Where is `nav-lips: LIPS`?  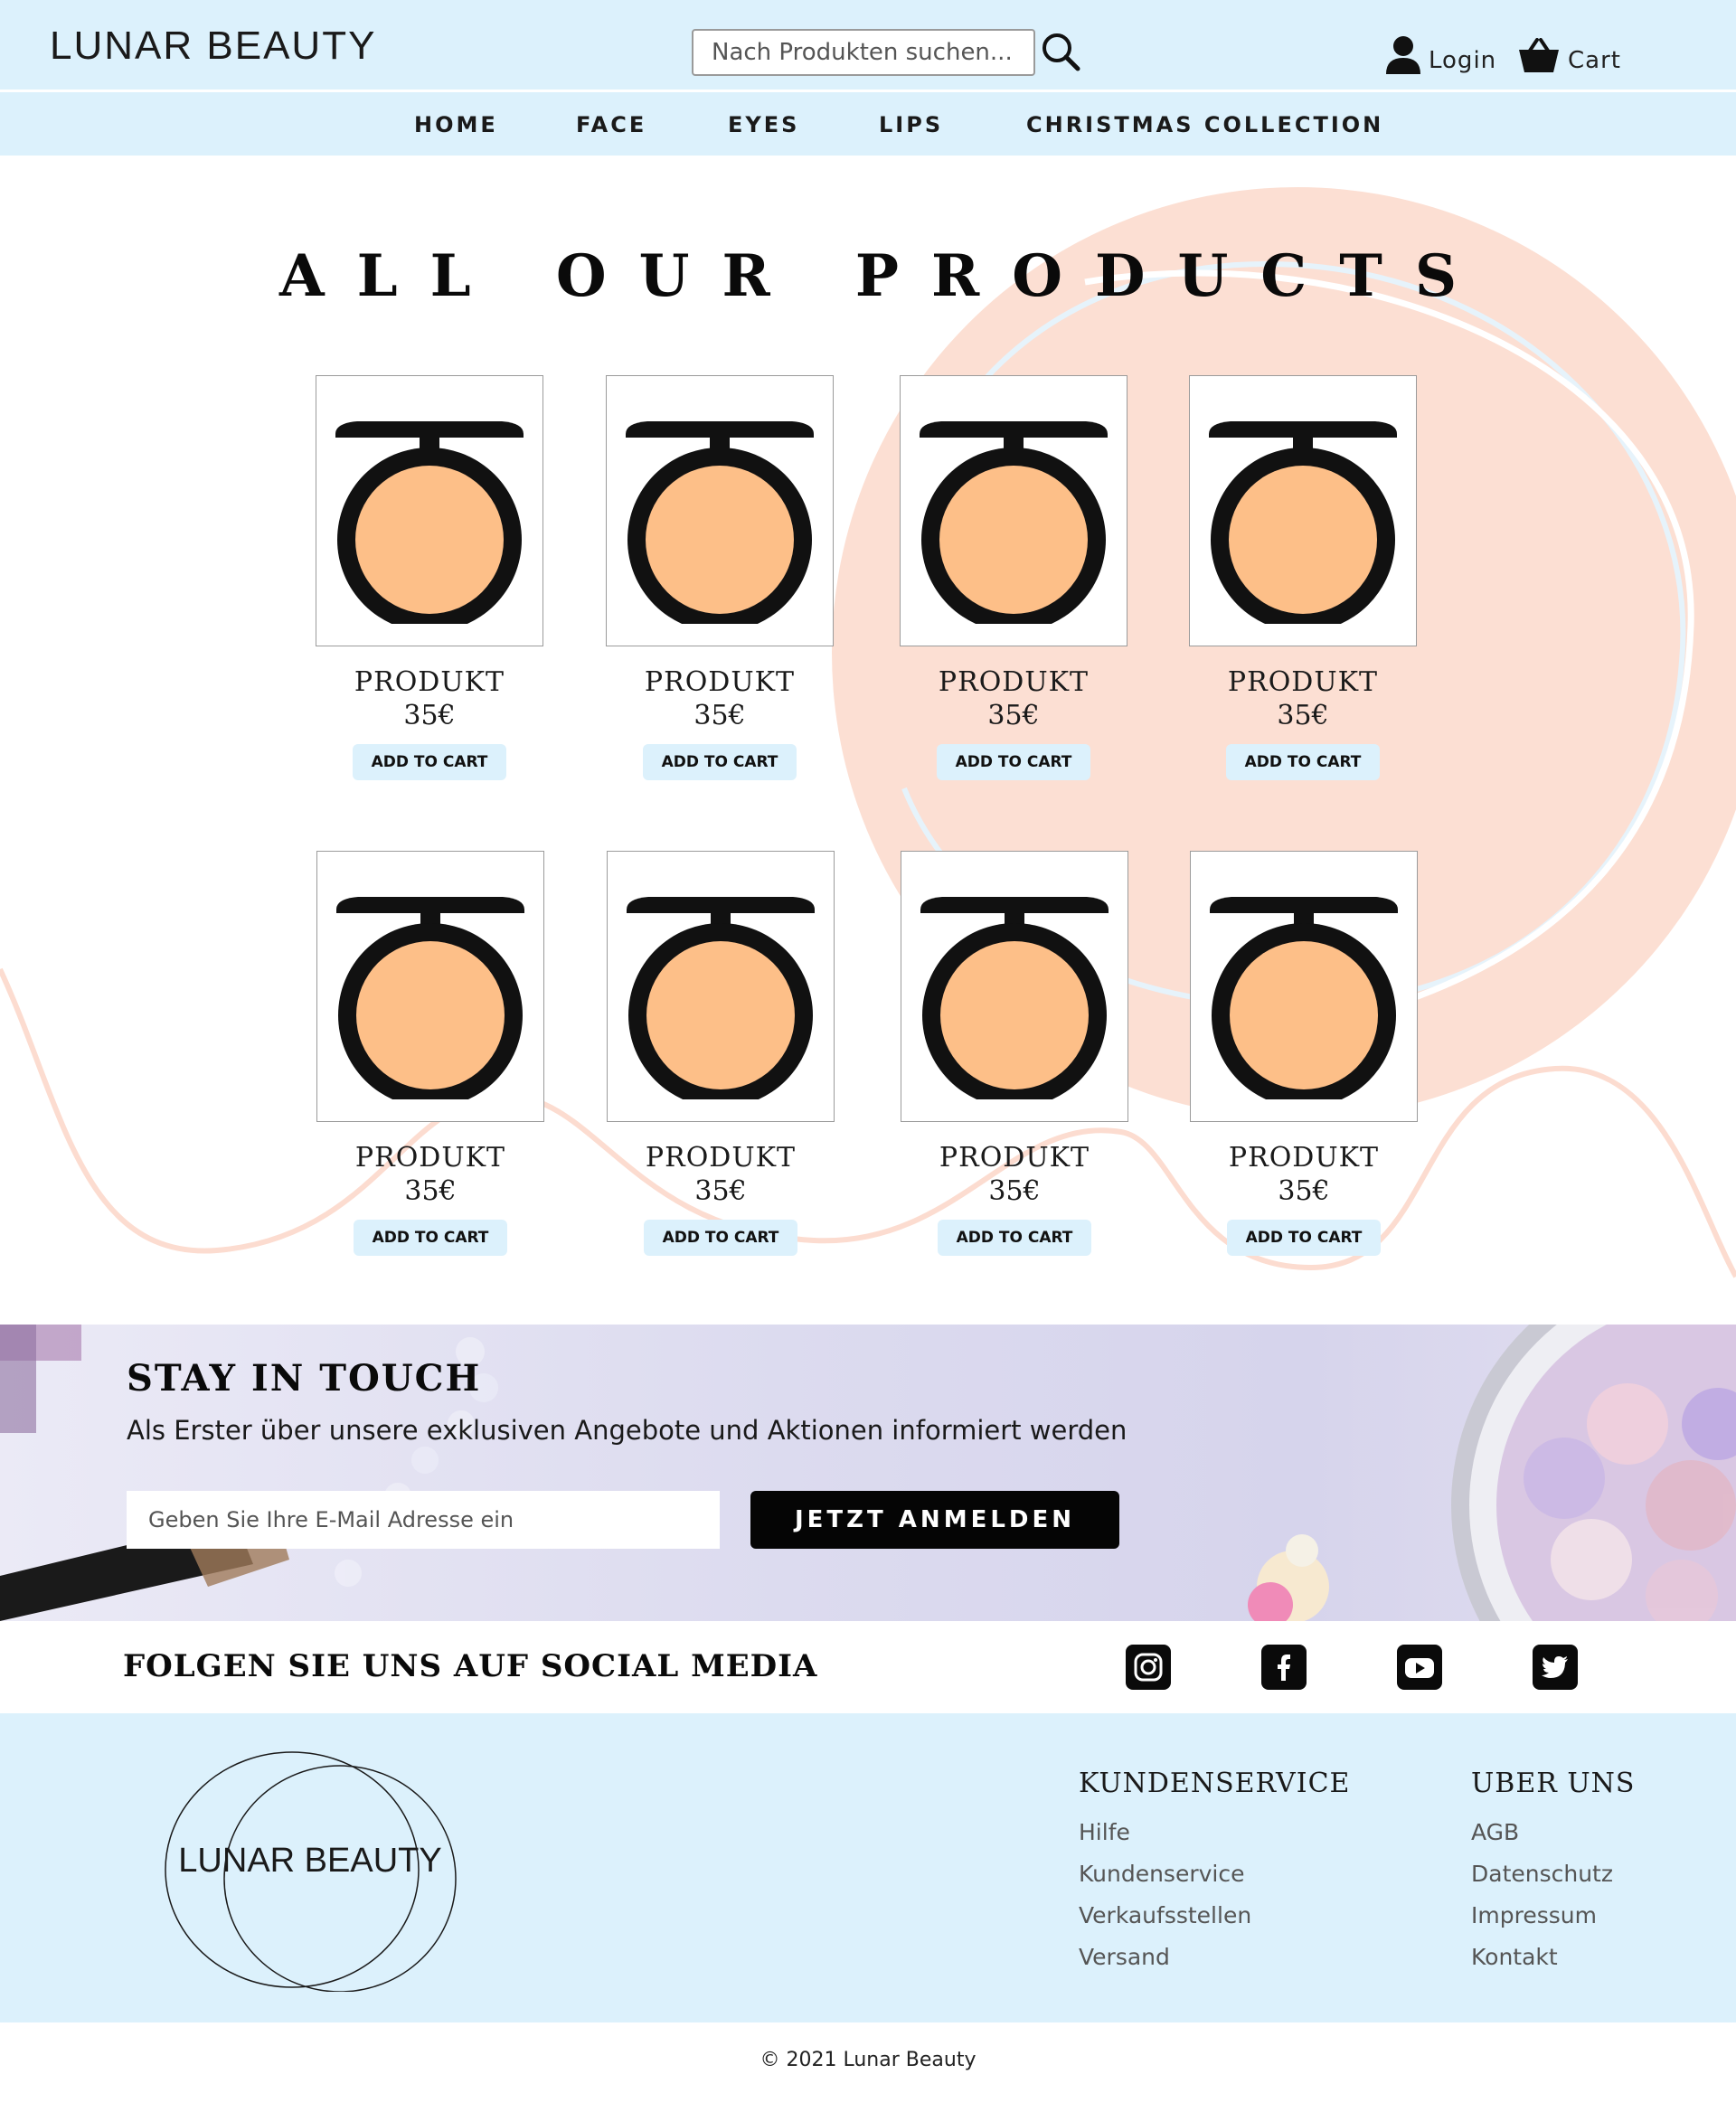 nav-lips: LIPS is located at coordinates (911, 124).